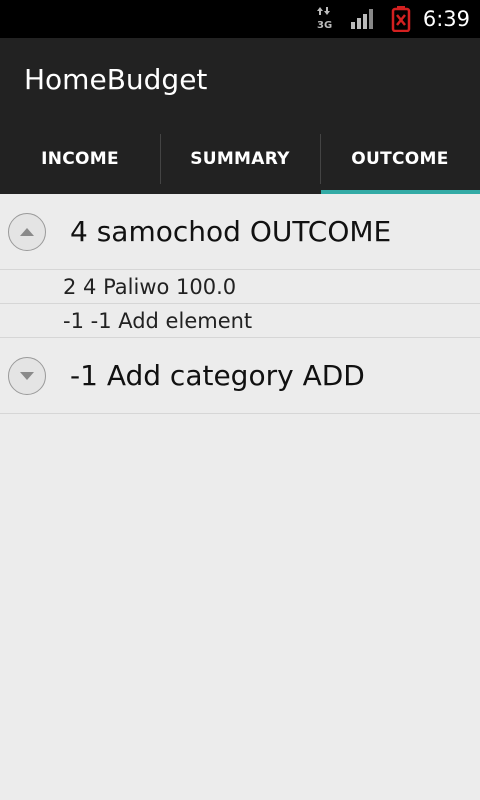 The width and height of the screenshot is (480, 800). Describe the element at coordinates (150, 286) in the screenshot. I see `child-label: 2 4 Paliwo 100.0` at that location.